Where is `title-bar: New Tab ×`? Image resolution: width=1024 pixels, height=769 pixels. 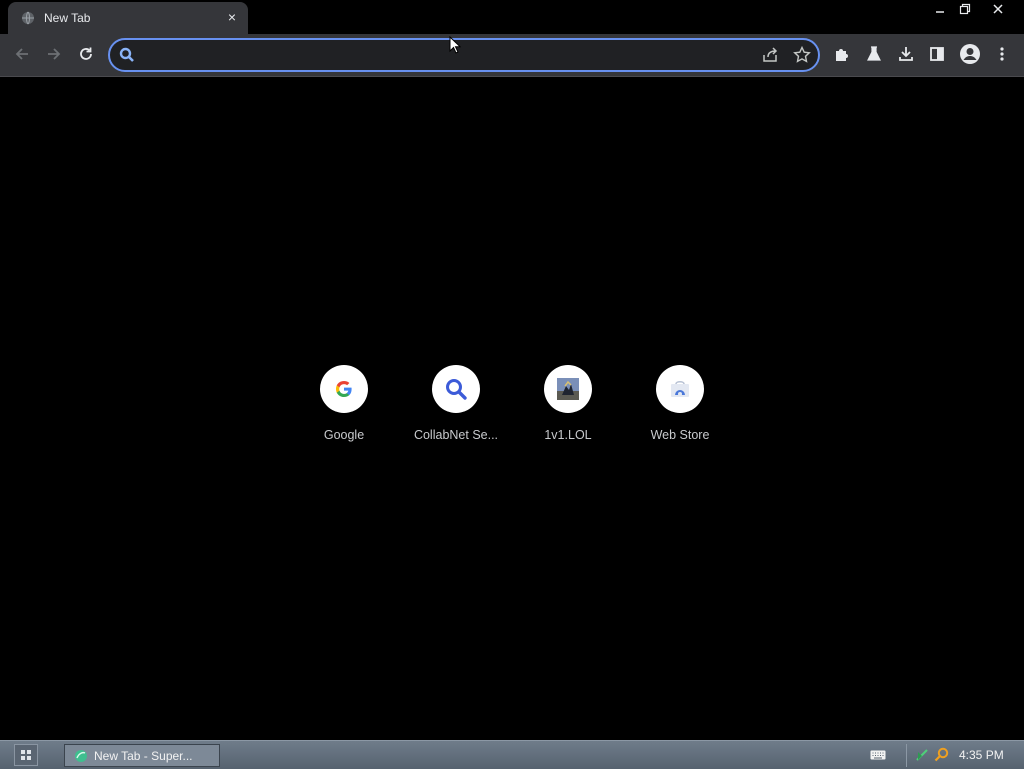
title-bar: New Tab × is located at coordinates (512, 17).